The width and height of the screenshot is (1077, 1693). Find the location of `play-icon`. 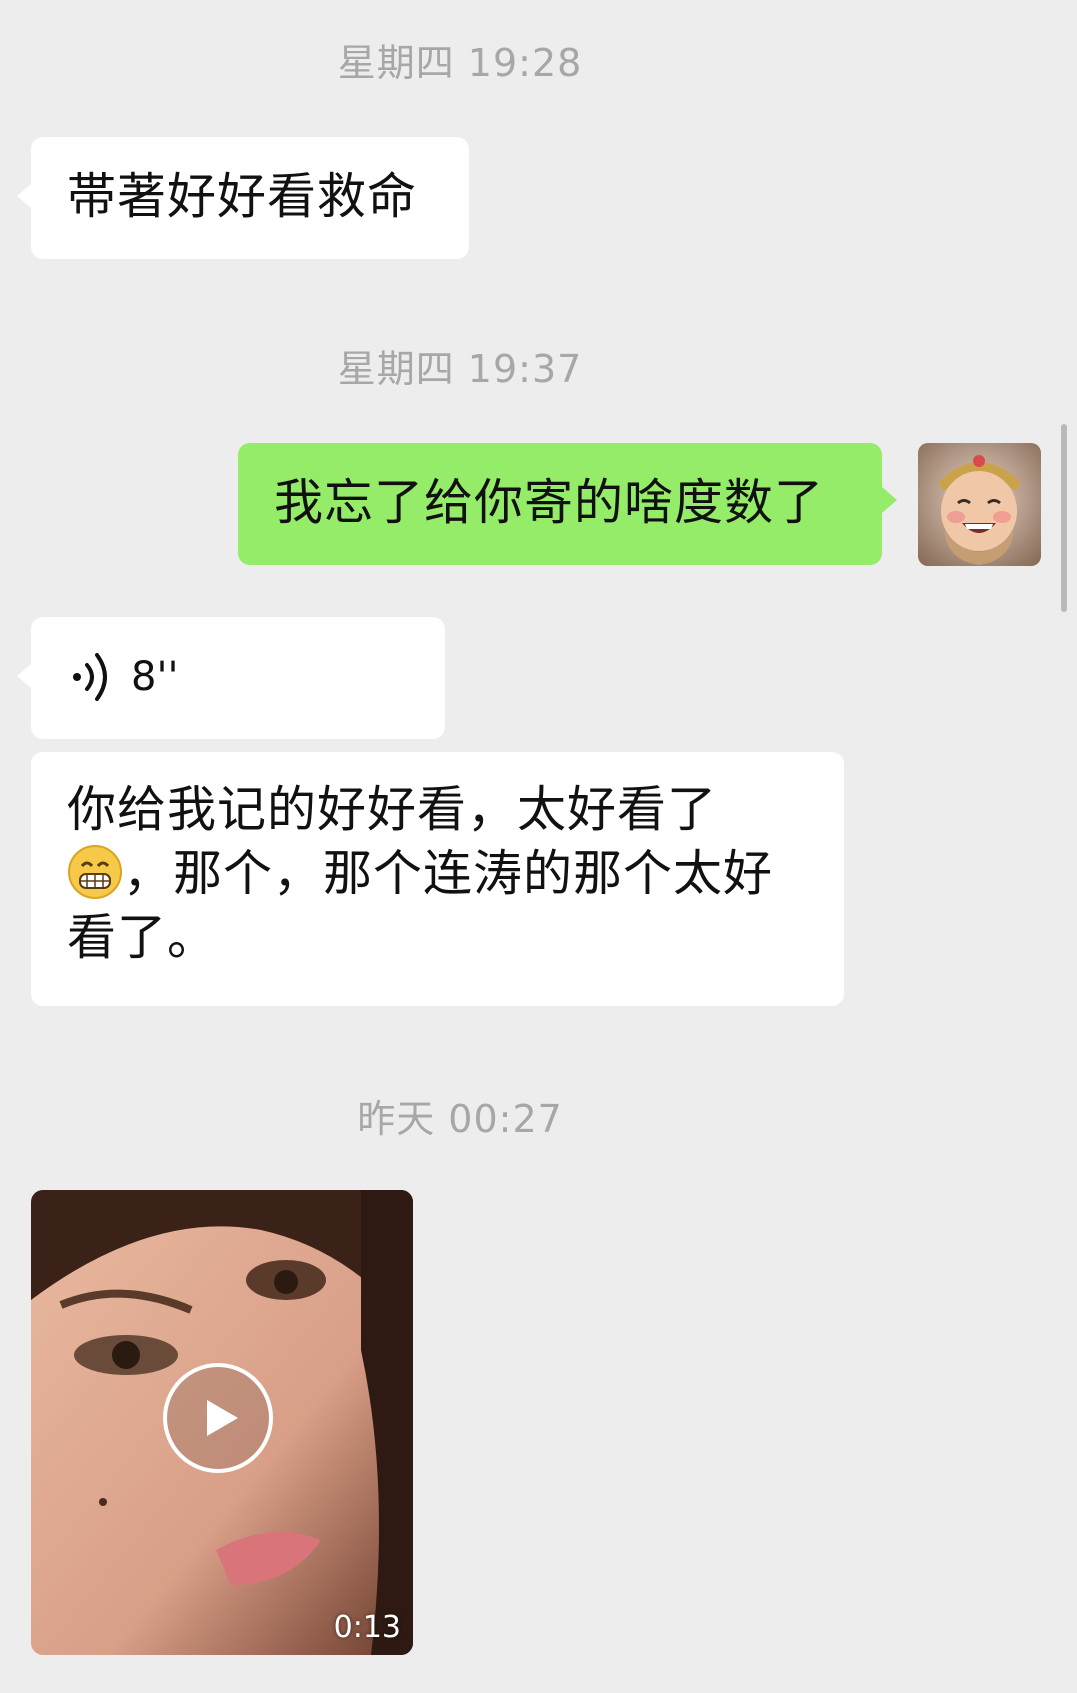

play-icon is located at coordinates (222, 1418).